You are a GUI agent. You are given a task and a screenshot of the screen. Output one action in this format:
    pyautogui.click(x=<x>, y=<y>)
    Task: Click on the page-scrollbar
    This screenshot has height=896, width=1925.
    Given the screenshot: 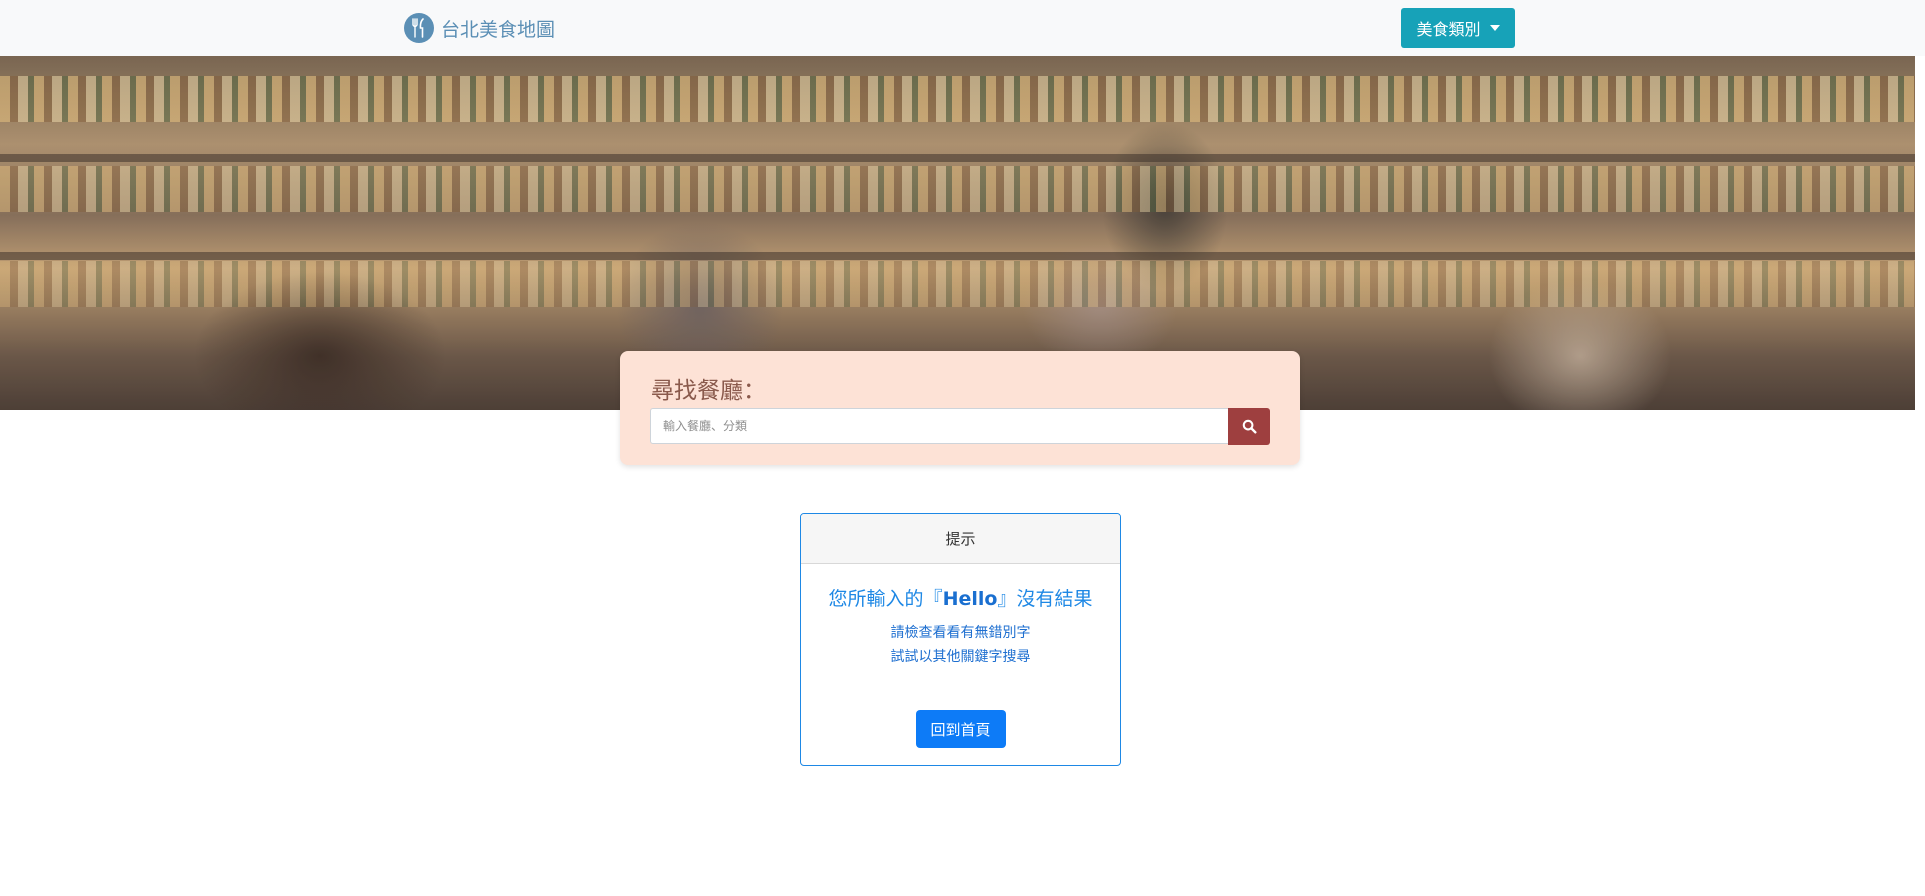 What is the action you would take?
    pyautogui.click(x=1920, y=448)
    